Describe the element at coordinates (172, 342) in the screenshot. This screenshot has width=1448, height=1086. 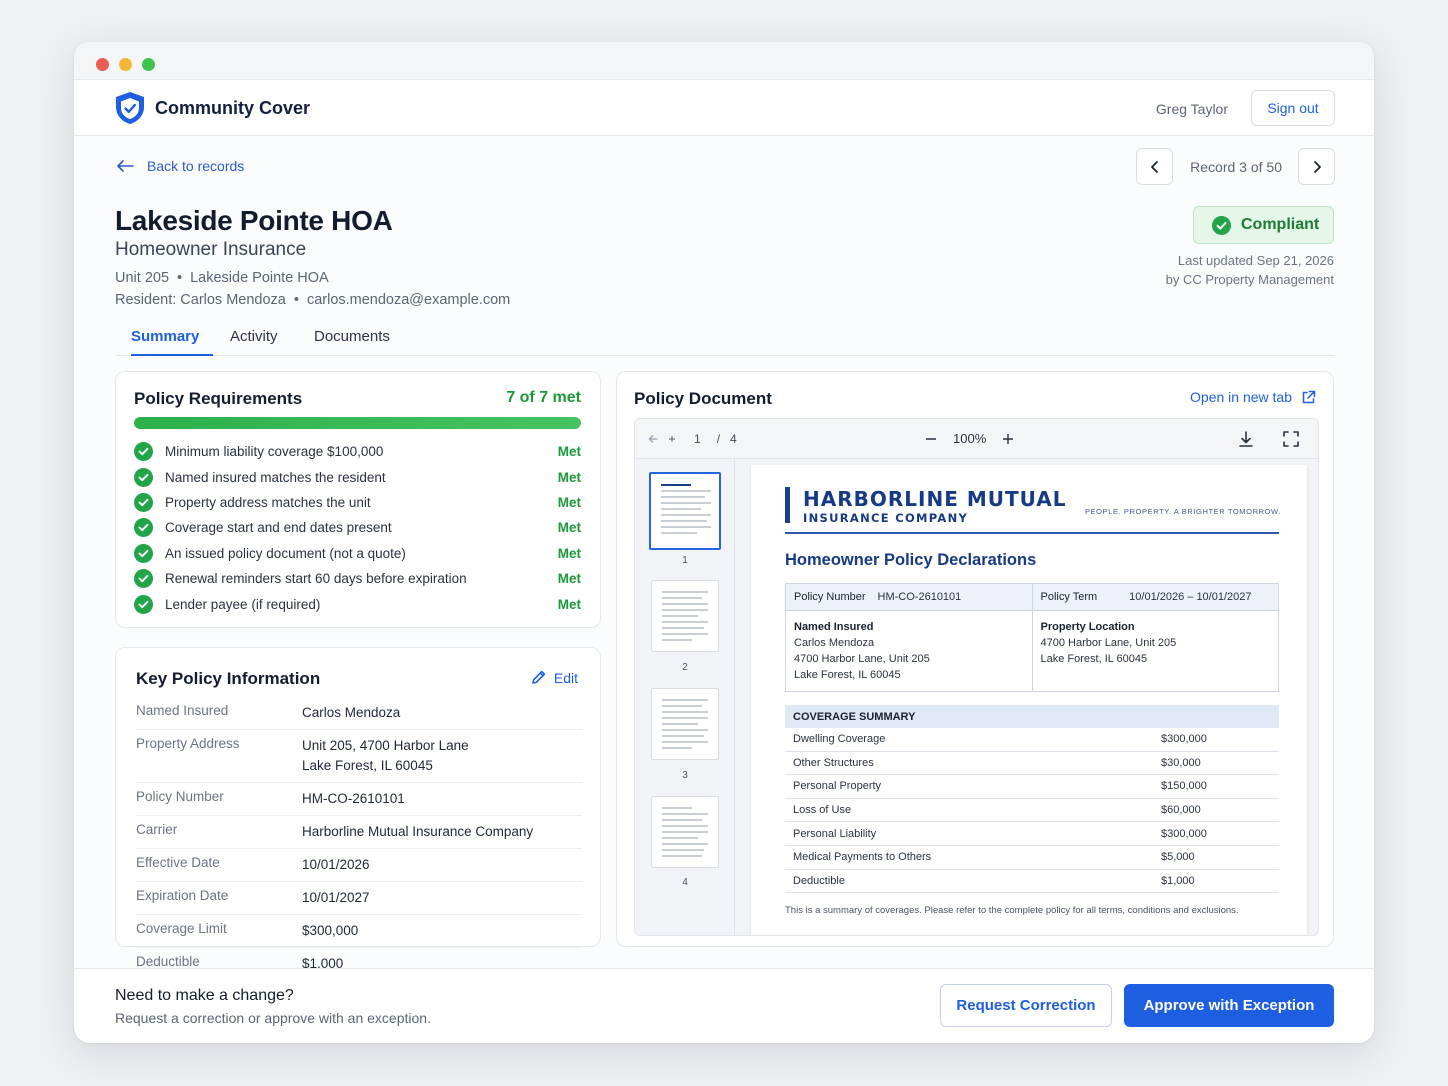
I see `tab-summary: Summary` at that location.